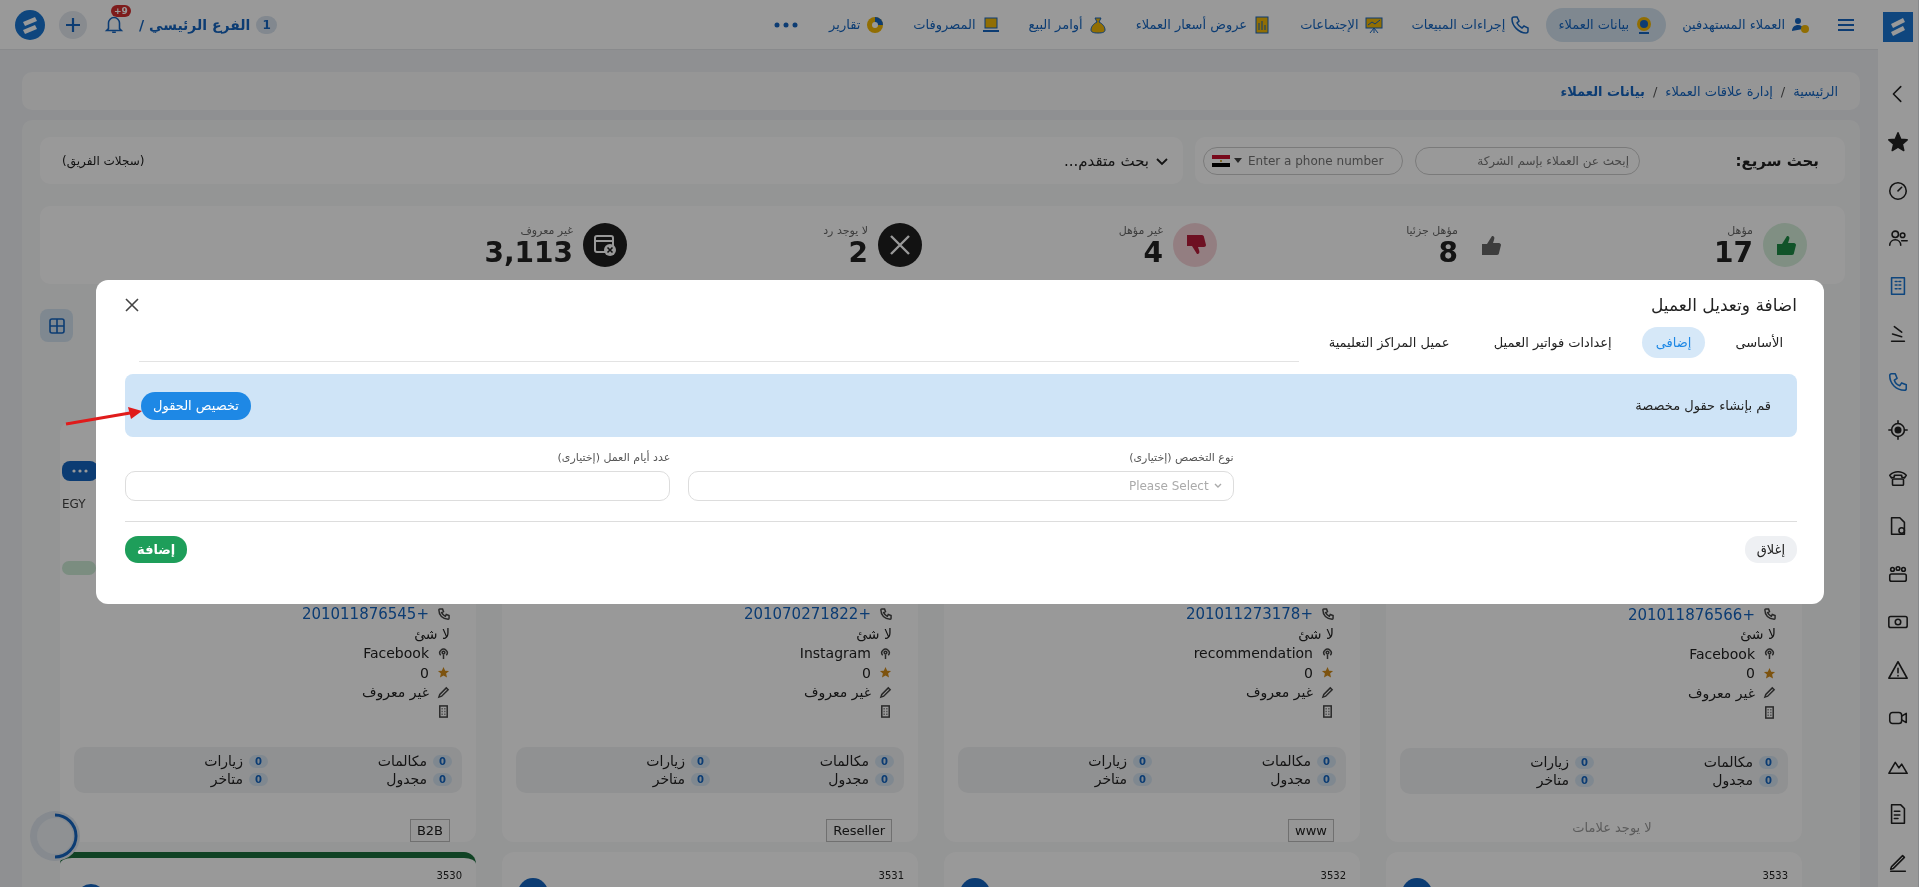  What do you see at coordinates (1777, 160) in the screenshot?
I see `search-label: بحث سريع:` at bounding box center [1777, 160].